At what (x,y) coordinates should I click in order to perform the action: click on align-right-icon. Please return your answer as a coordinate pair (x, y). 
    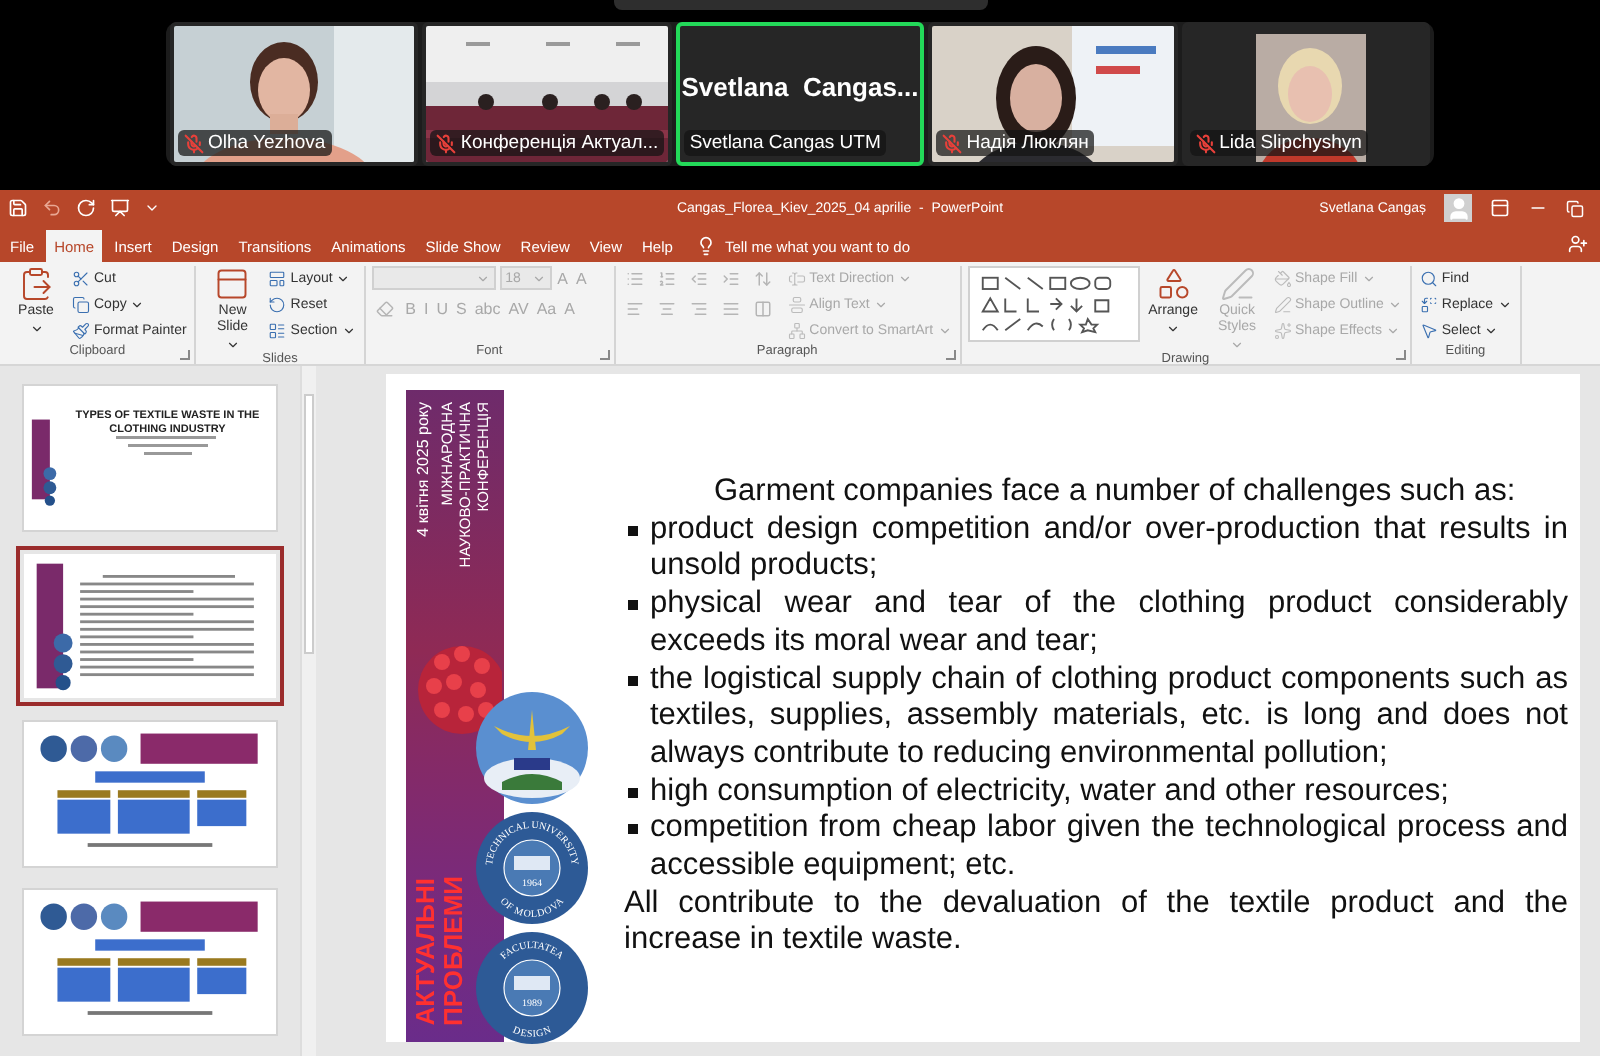
    Looking at the image, I should click on (699, 308).